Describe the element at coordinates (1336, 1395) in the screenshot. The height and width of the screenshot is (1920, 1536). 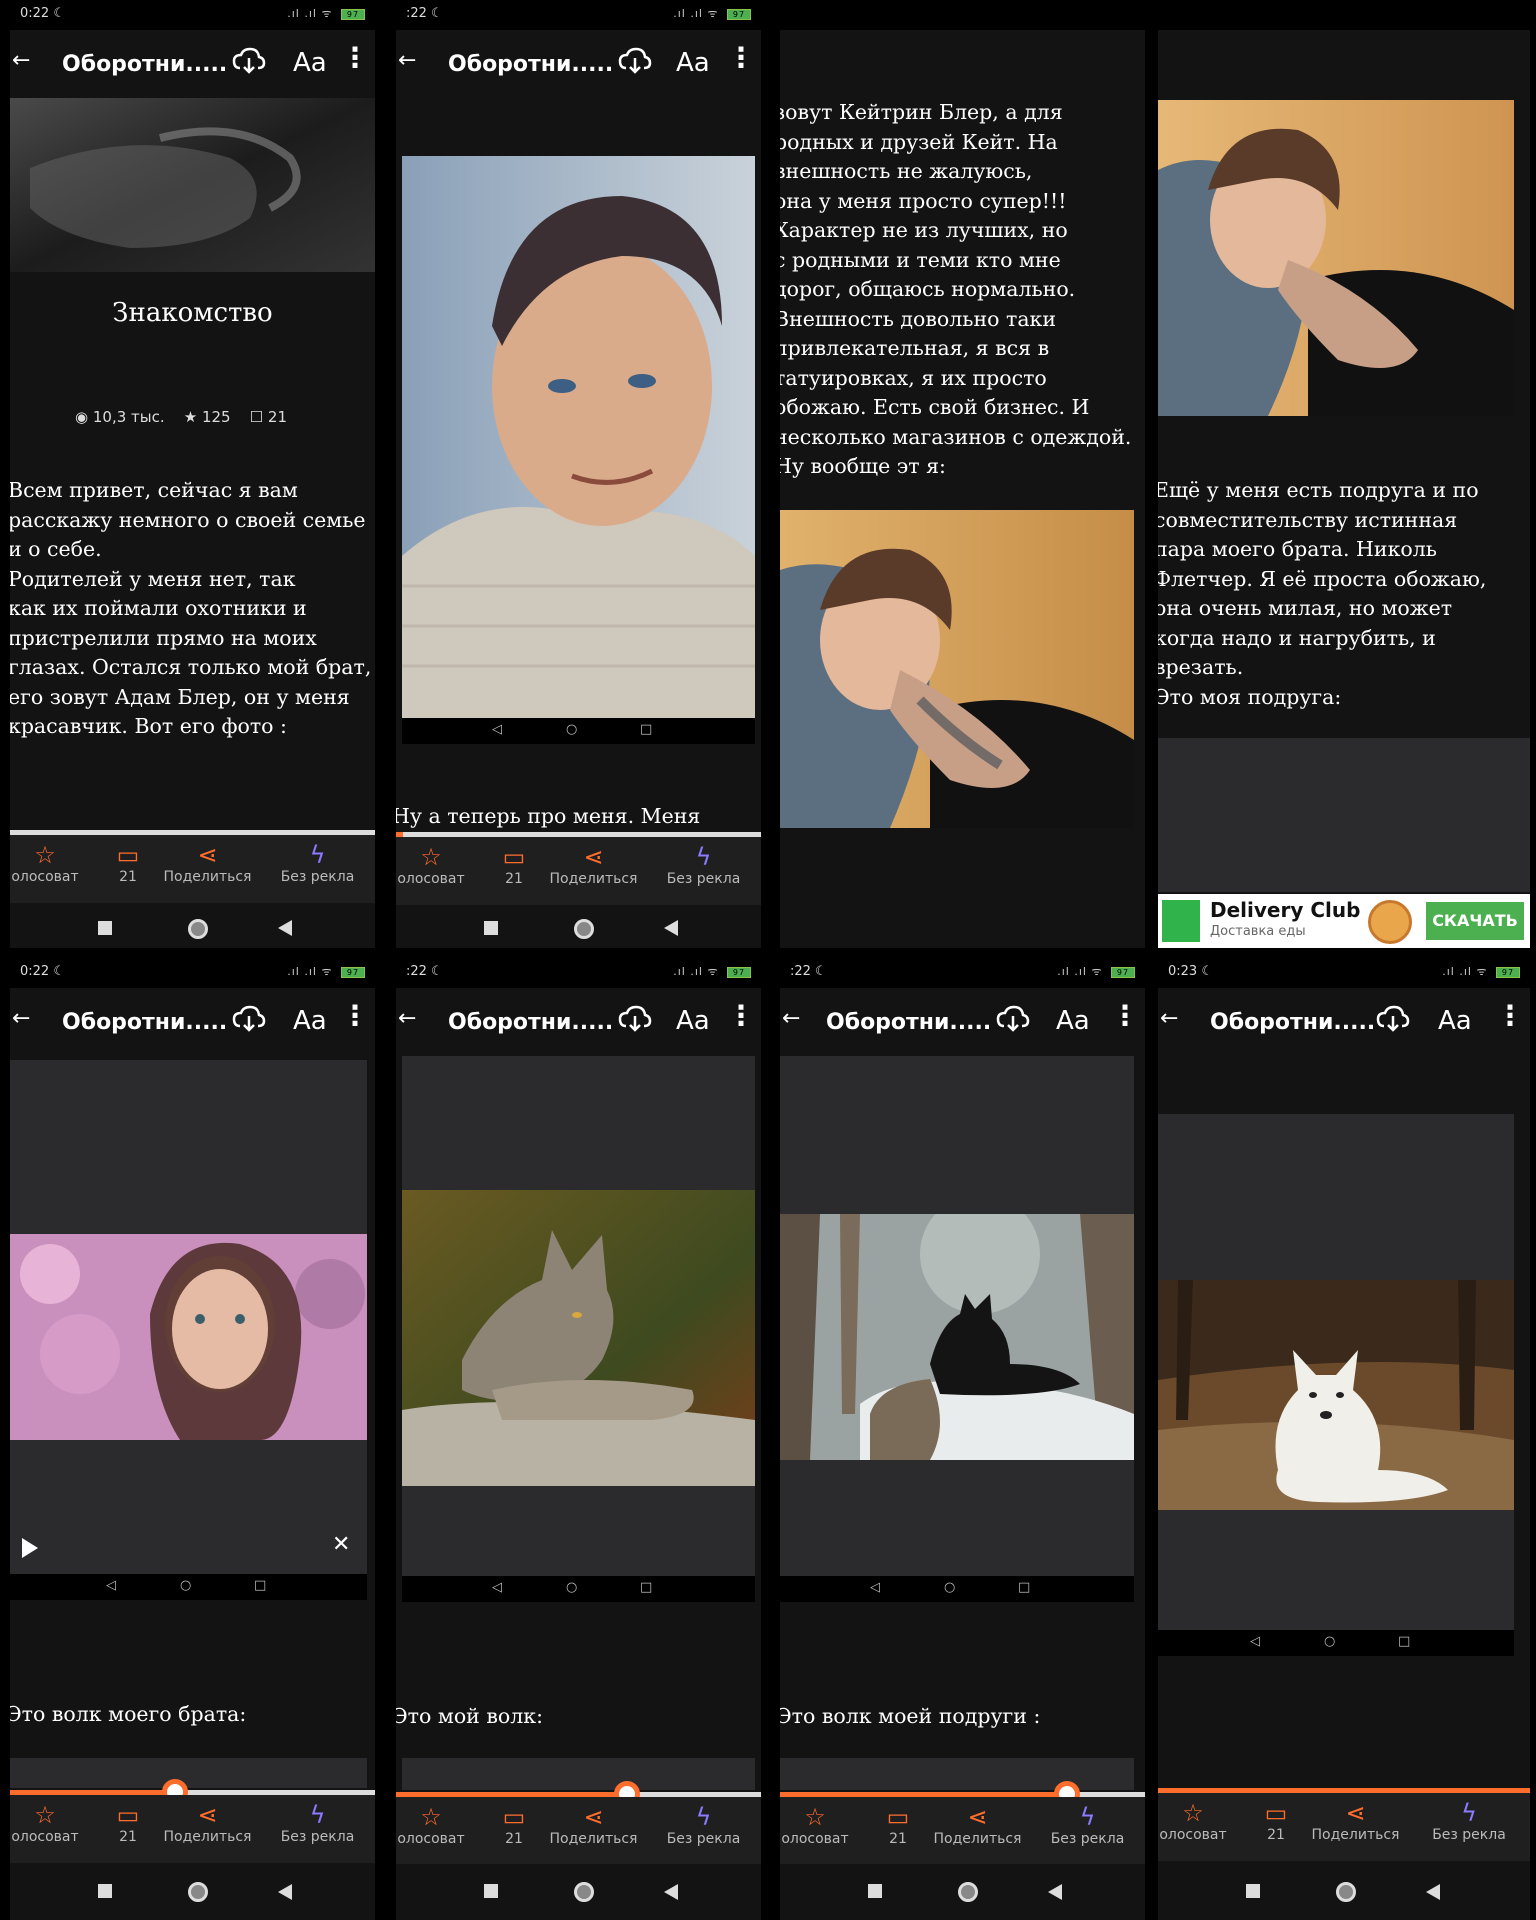
I see `white-wolf-photo` at that location.